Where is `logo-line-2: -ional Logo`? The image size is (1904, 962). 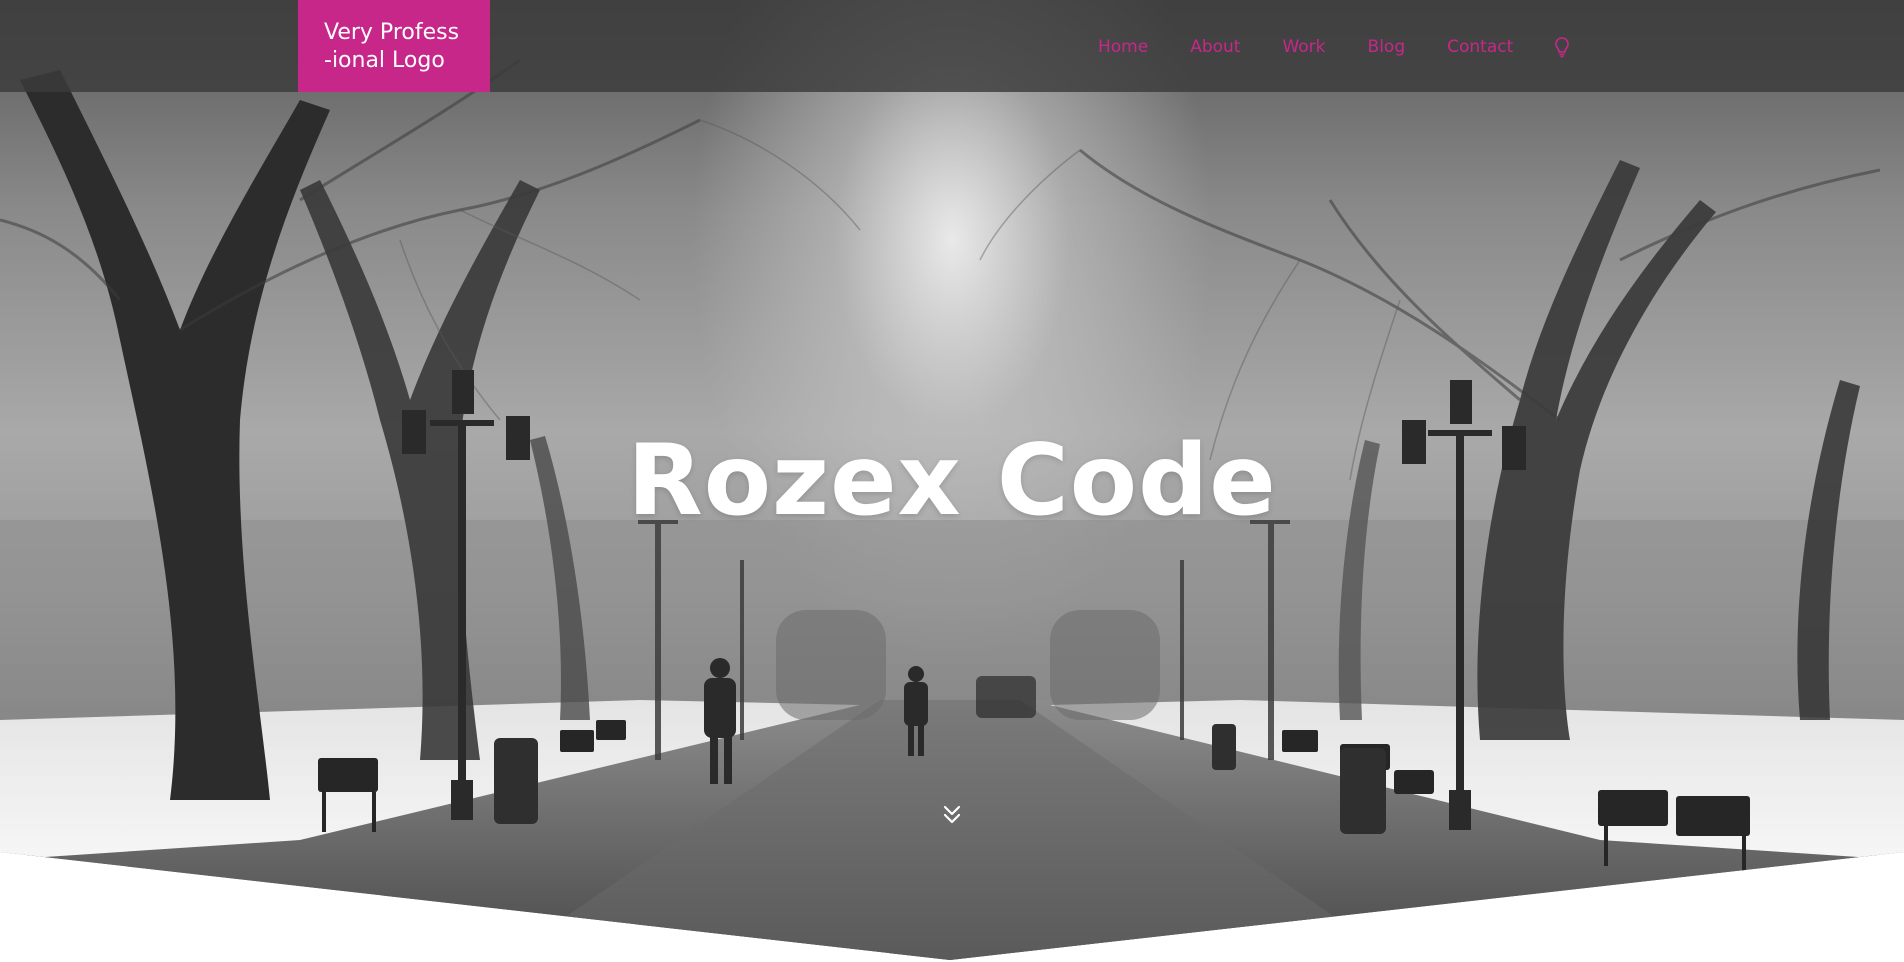
logo-line-2: -ional Logo is located at coordinates (384, 60).